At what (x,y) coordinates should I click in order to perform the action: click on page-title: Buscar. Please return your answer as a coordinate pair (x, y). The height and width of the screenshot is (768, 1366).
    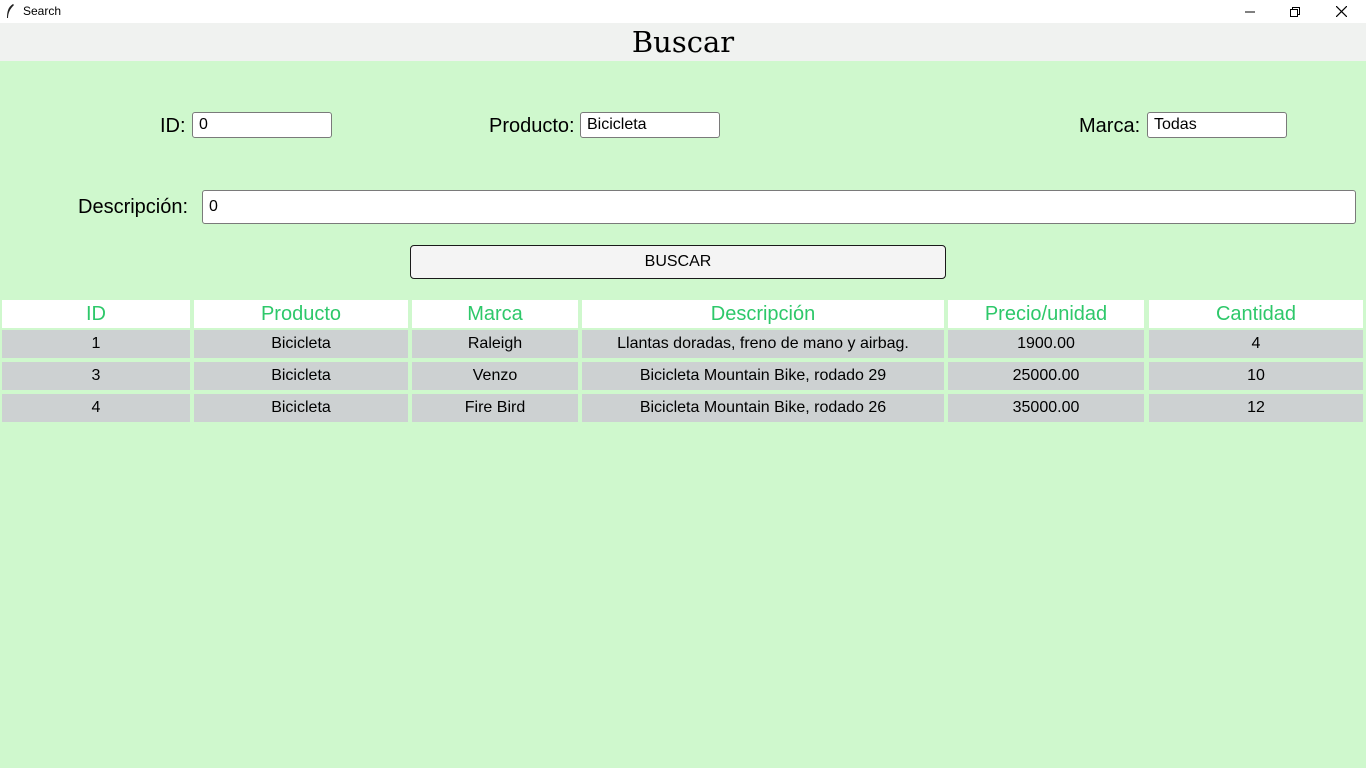
    Looking at the image, I should click on (683, 42).